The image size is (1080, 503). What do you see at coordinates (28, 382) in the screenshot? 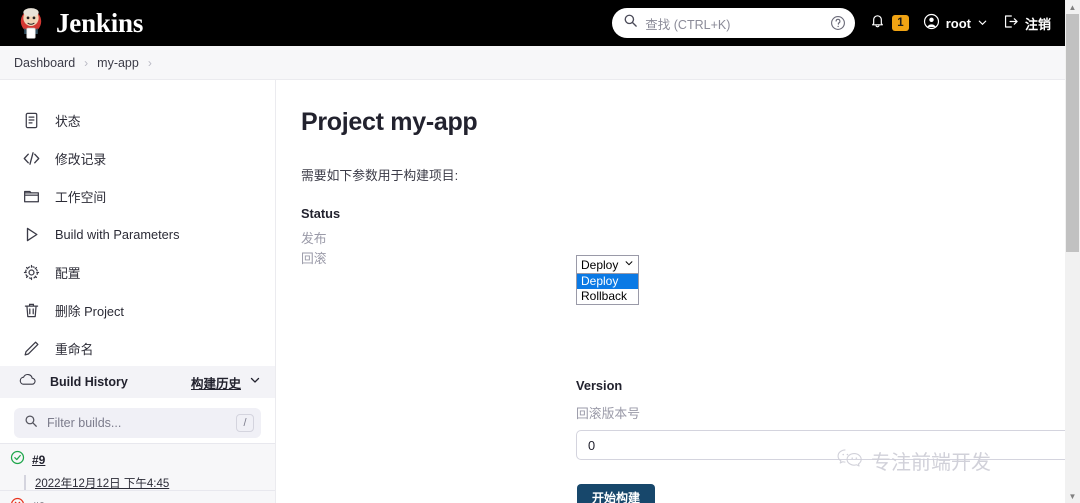
I see `cloud-icon` at bounding box center [28, 382].